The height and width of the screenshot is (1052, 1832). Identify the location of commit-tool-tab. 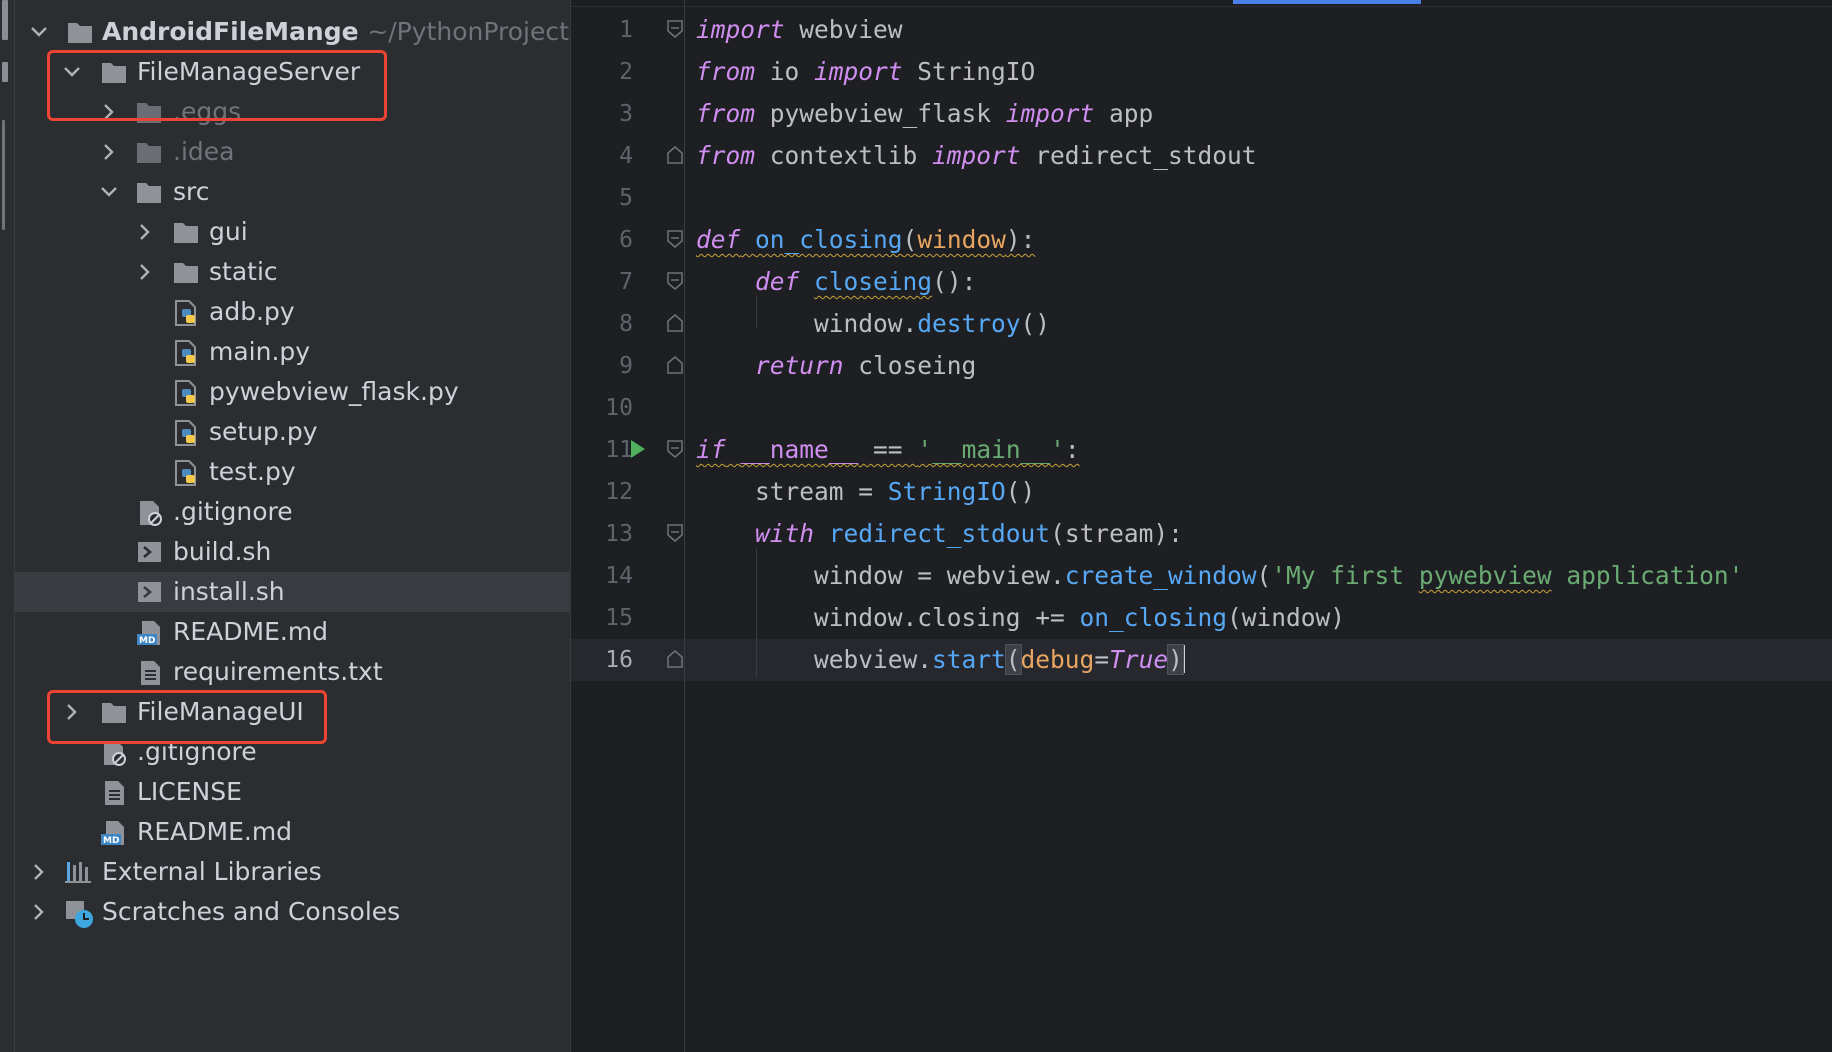
(5, 20).